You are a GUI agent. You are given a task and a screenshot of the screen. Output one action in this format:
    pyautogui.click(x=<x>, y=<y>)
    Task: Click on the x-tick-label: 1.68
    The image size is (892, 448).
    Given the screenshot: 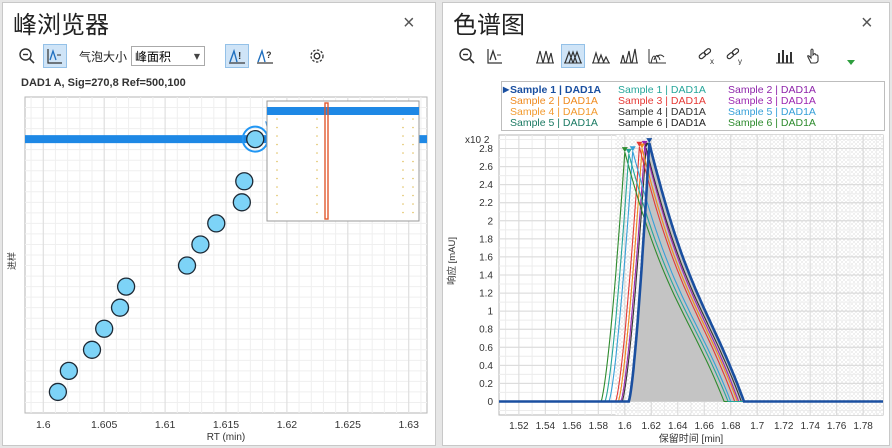 What is the action you would take?
    pyautogui.click(x=731, y=426)
    